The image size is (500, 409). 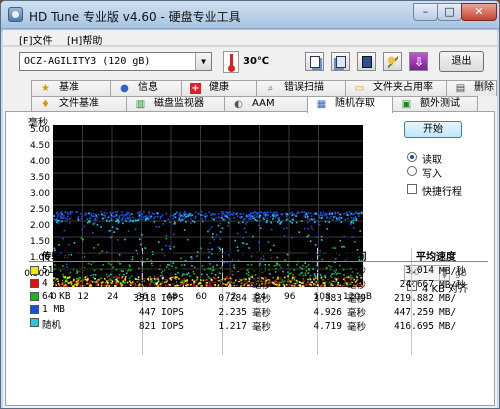 What do you see at coordinates (39, 210) in the screenshot?
I see `y-tick-label: 2.50` at bounding box center [39, 210].